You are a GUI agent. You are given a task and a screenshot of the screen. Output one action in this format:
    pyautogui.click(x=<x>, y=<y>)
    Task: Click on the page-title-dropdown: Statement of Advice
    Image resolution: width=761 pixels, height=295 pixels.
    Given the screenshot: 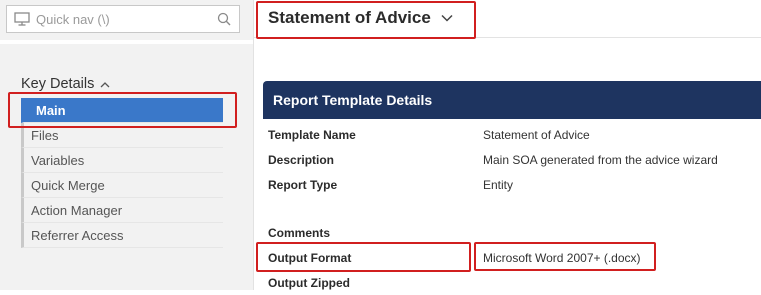 What is the action you would take?
    pyautogui.click(x=360, y=18)
    